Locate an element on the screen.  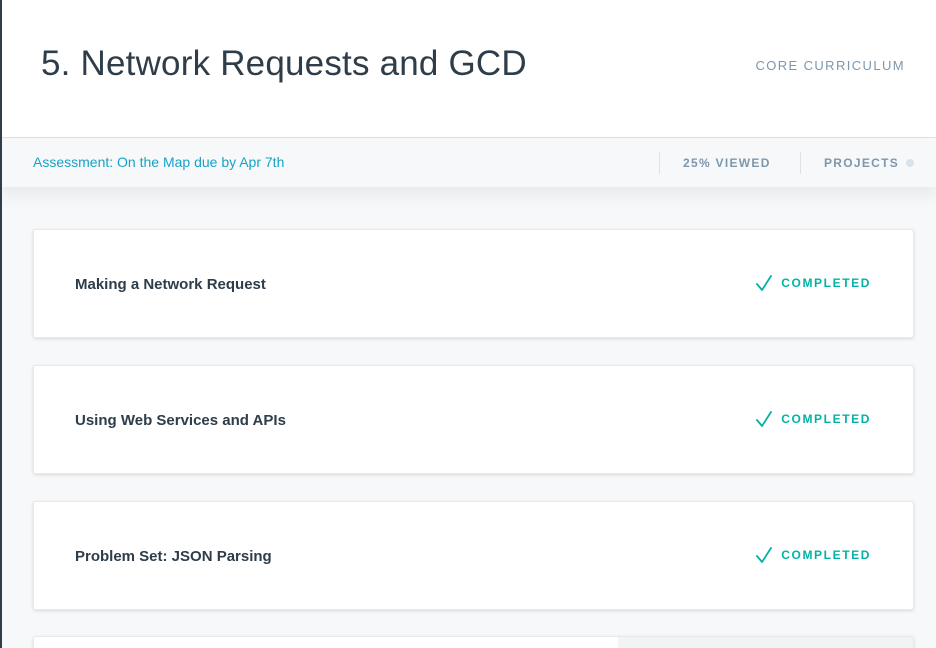
concept-title: Making a Network Request is located at coordinates (170, 284).